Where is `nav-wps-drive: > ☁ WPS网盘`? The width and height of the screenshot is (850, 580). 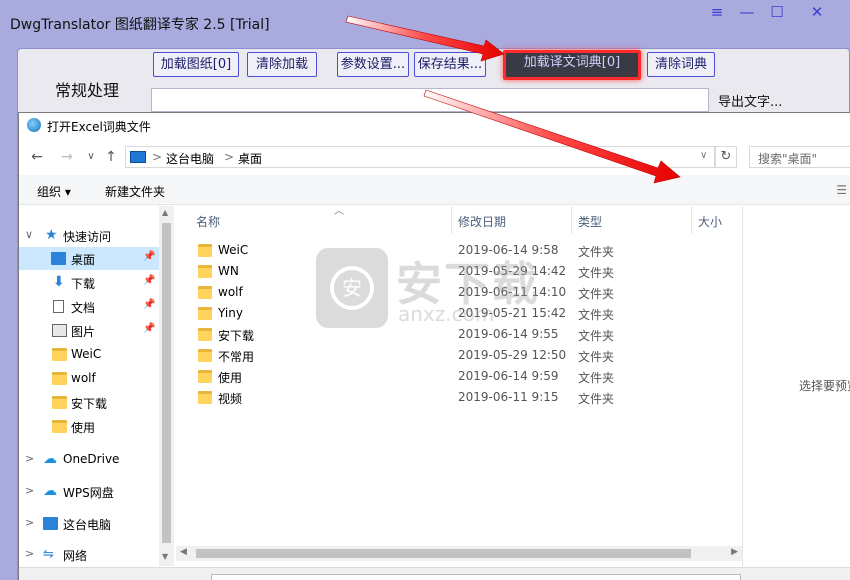 nav-wps-drive: > ☁ WPS网盘 is located at coordinates (89, 491).